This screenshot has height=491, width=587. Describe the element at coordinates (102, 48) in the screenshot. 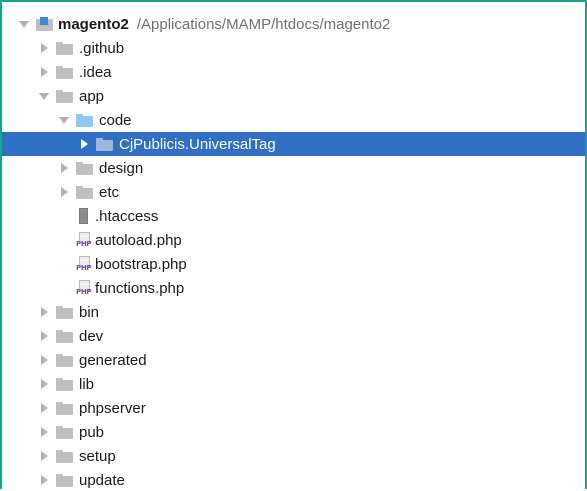

I see `tree-item-label: .github` at that location.